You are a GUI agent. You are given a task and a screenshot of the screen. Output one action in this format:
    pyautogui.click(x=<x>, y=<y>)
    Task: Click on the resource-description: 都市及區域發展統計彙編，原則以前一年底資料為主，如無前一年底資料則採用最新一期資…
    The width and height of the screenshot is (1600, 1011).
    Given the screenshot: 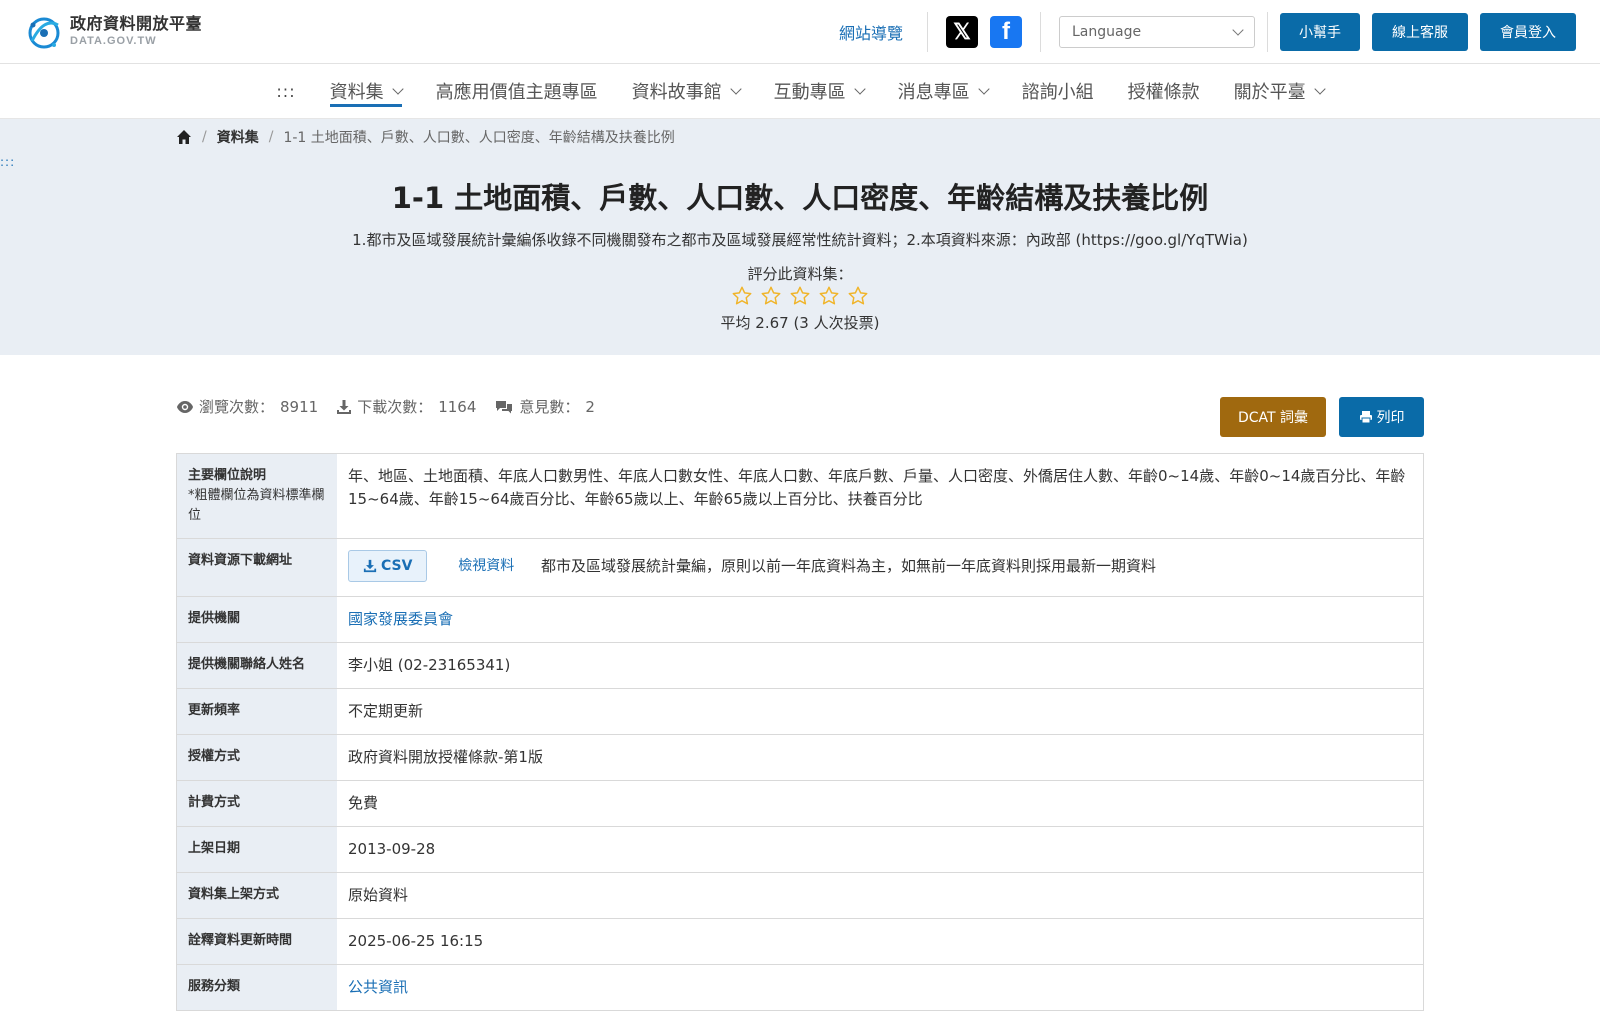 What is the action you would take?
    pyautogui.click(x=849, y=565)
    